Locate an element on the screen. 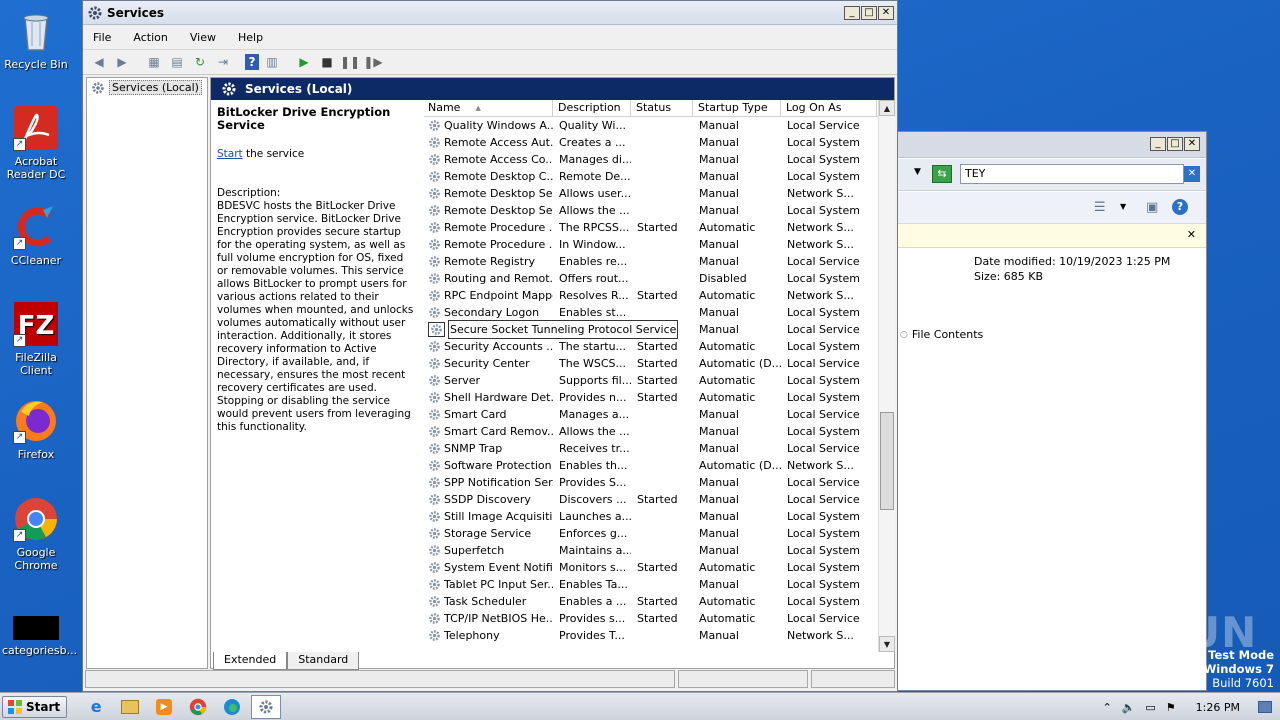 This screenshot has height=720, width=1280. desktop-icon-firefox: ↗ Firefox is located at coordinates (36, 429).